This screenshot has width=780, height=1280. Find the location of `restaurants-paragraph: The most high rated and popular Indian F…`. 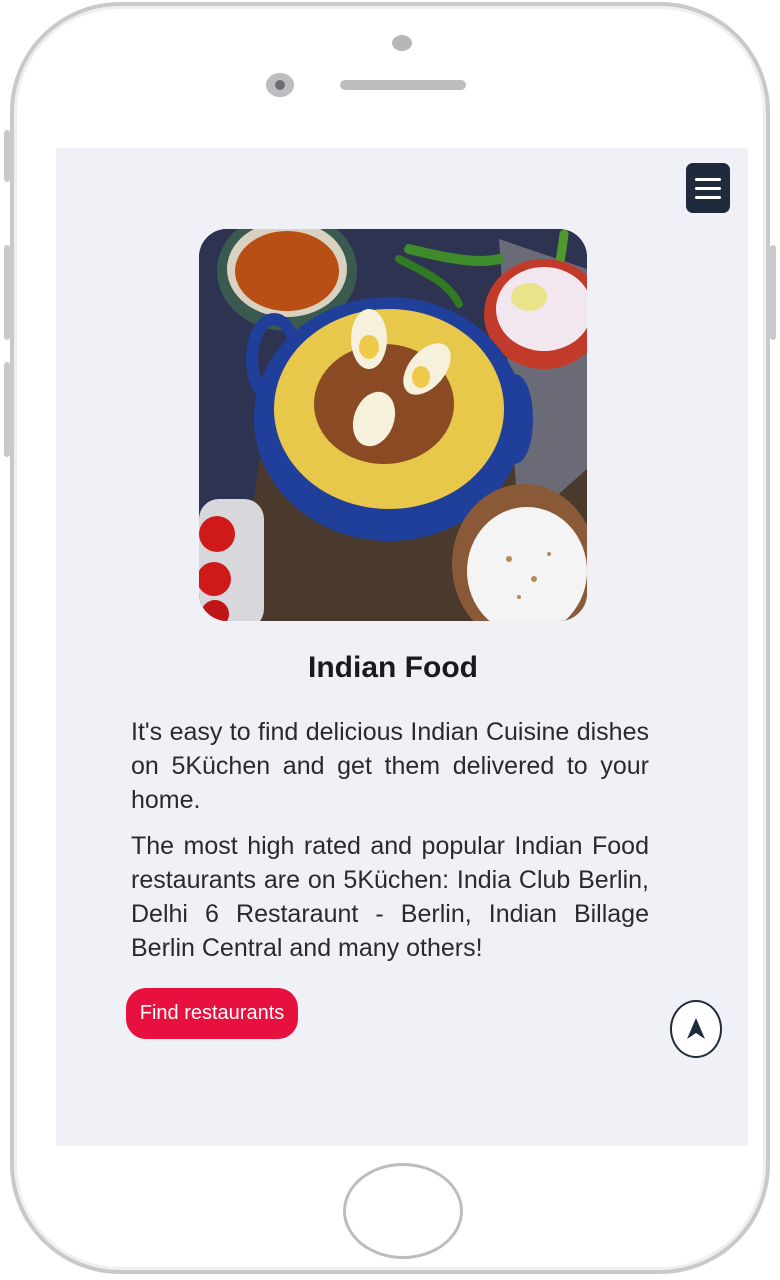

restaurants-paragraph: The most high rated and popular Indian F… is located at coordinates (390, 897).